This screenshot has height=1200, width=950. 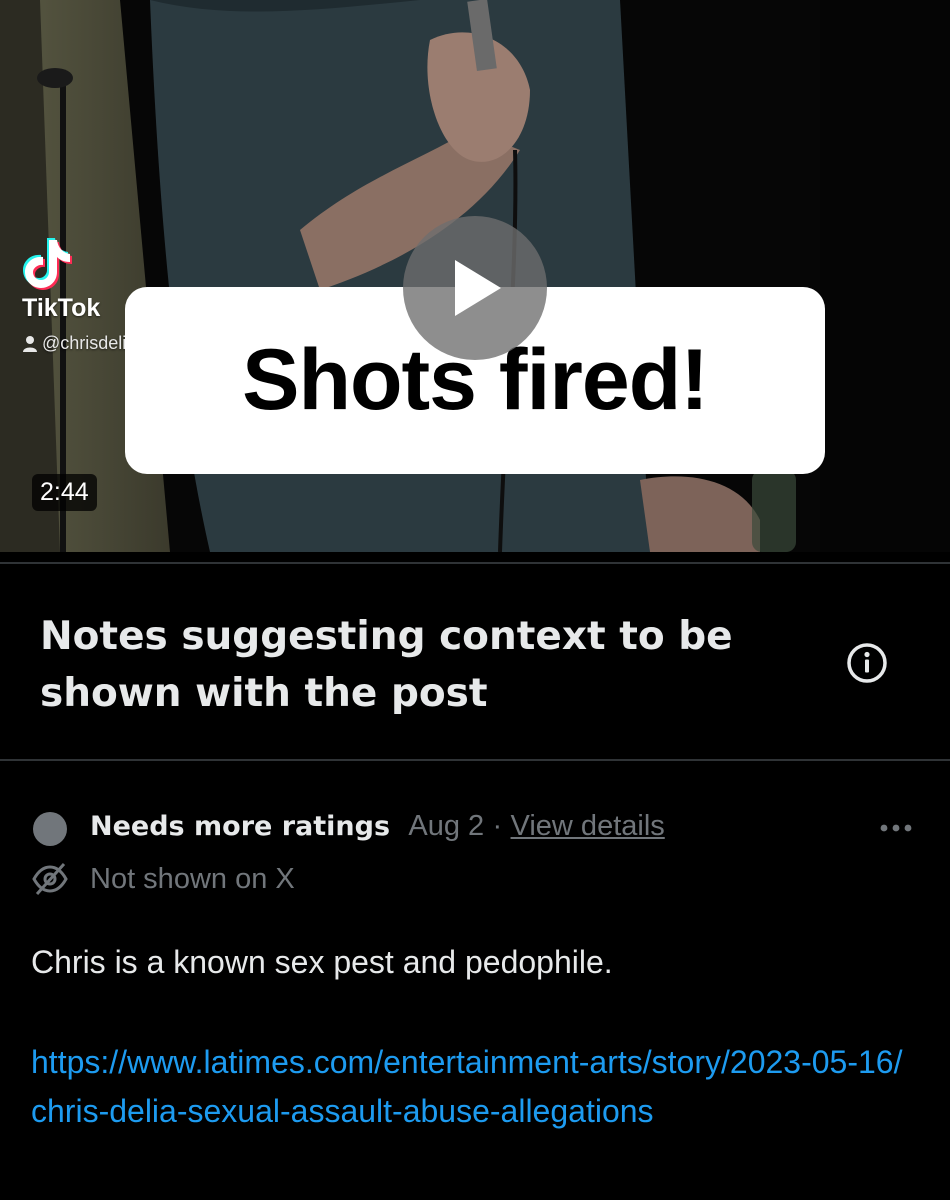 I want to click on note-status: Needs more ratings, so click(x=240, y=826).